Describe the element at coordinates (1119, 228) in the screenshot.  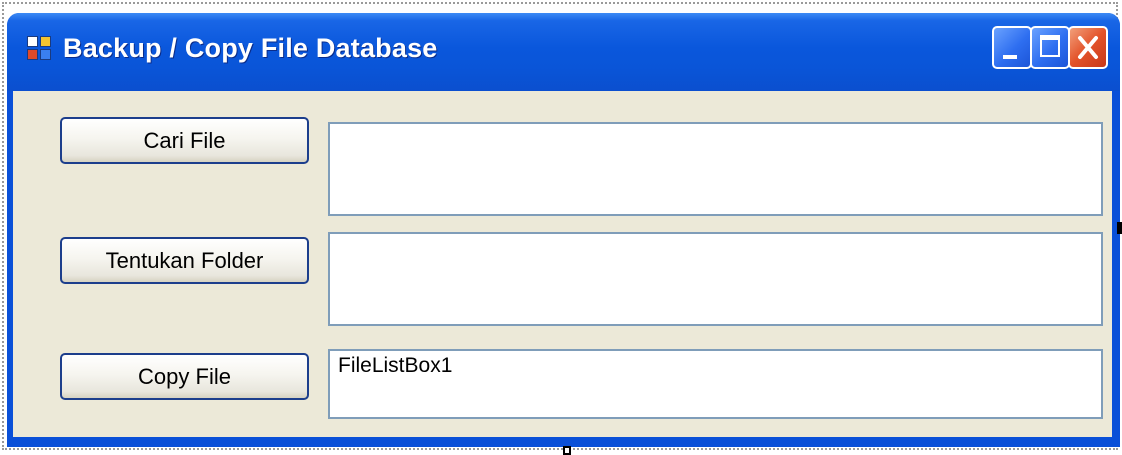
I see `designer-resize-handle-right` at that location.